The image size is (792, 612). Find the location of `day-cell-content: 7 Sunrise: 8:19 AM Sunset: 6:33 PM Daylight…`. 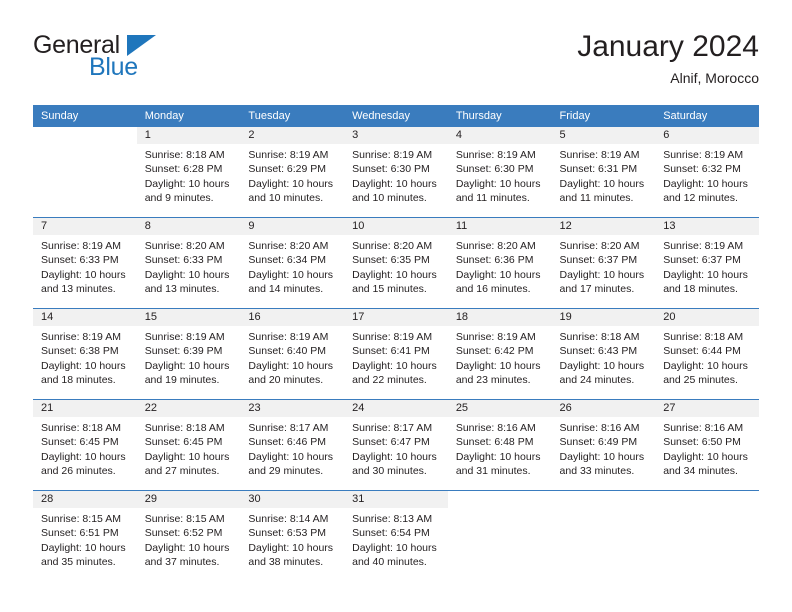

day-cell-content: 7 Sunrise: 8:19 AM Sunset: 6:33 PM Daylight… is located at coordinates (85, 263).